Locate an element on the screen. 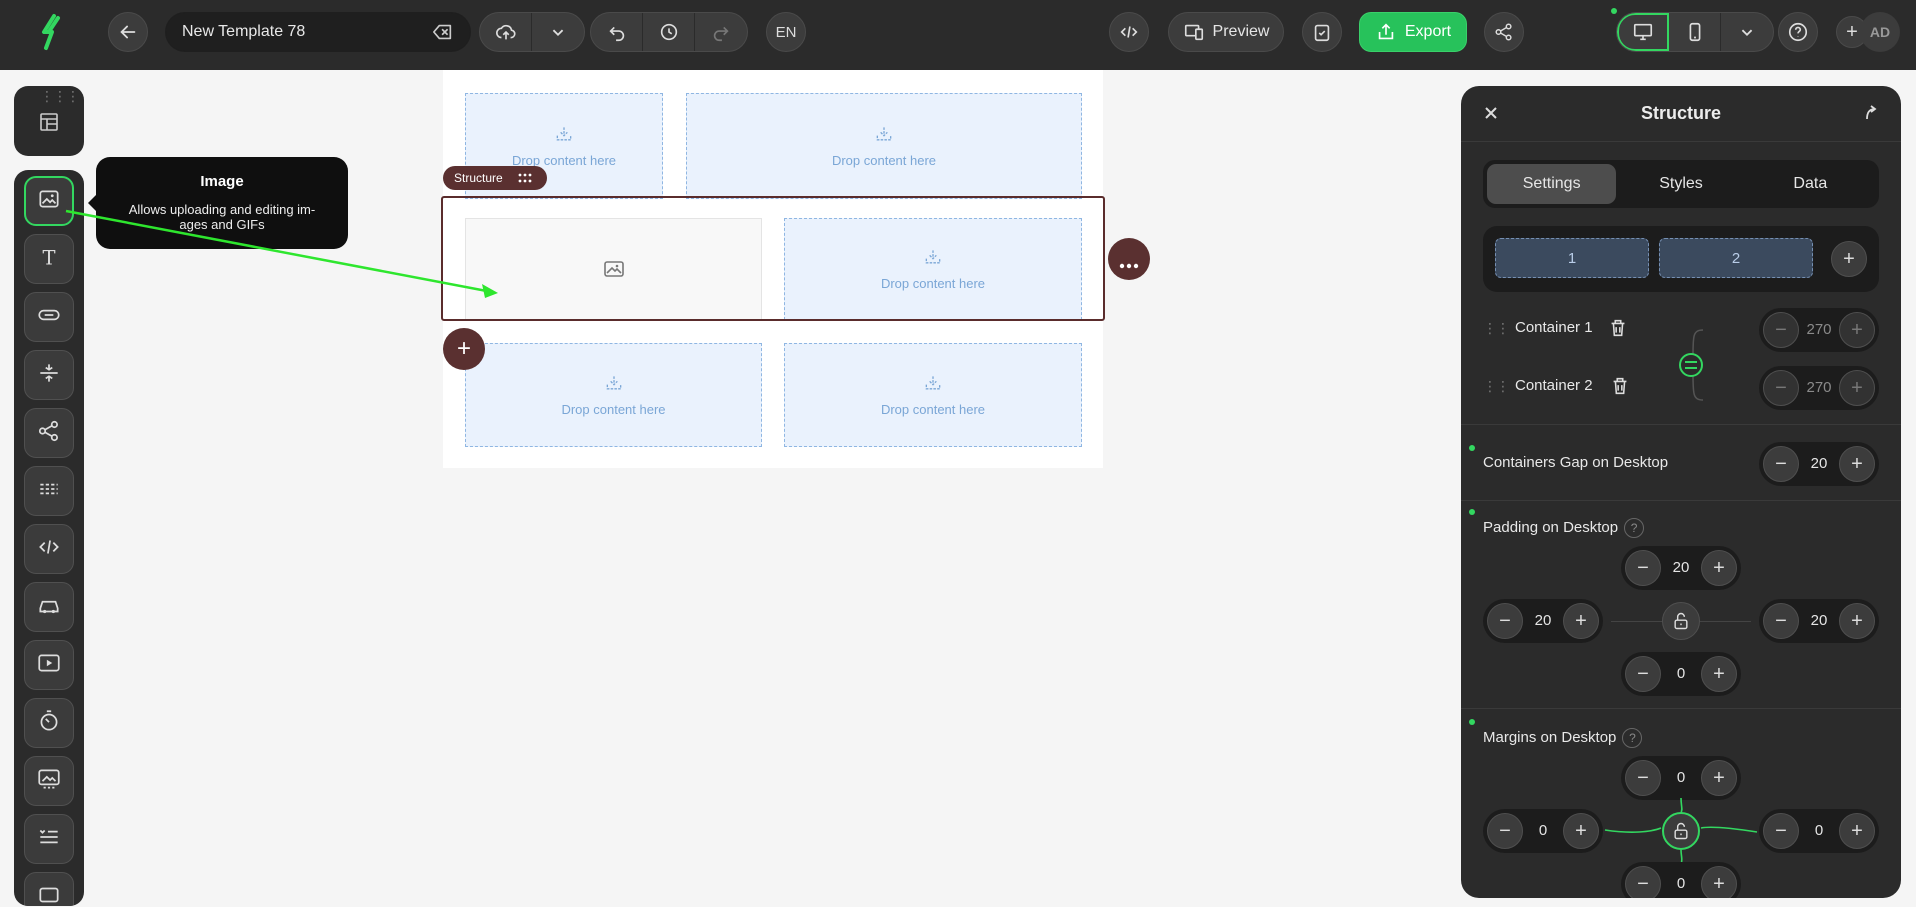 Image resolution: width=1916 pixels, height=907 pixels. export-button: Export is located at coordinates (1413, 32).